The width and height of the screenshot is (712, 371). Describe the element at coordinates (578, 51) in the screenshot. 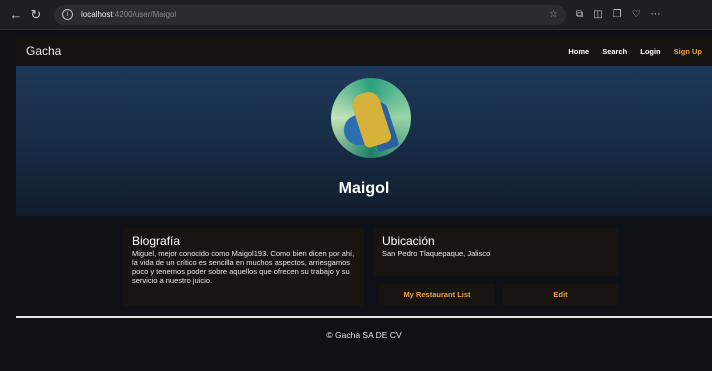

I see `nav-home-link: Home` at that location.